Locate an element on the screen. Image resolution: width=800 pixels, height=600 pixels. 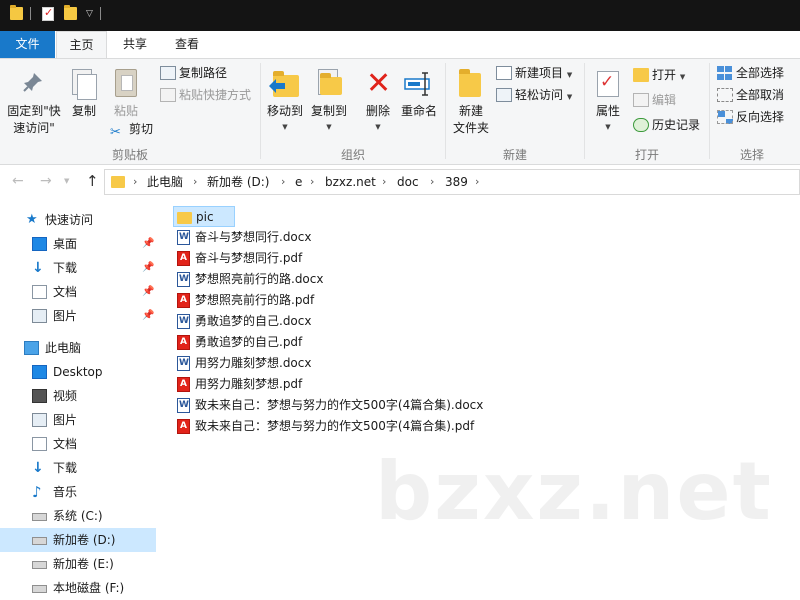
sidebar-item-this-pc: 此电脑 is located at coordinates (78, 348).